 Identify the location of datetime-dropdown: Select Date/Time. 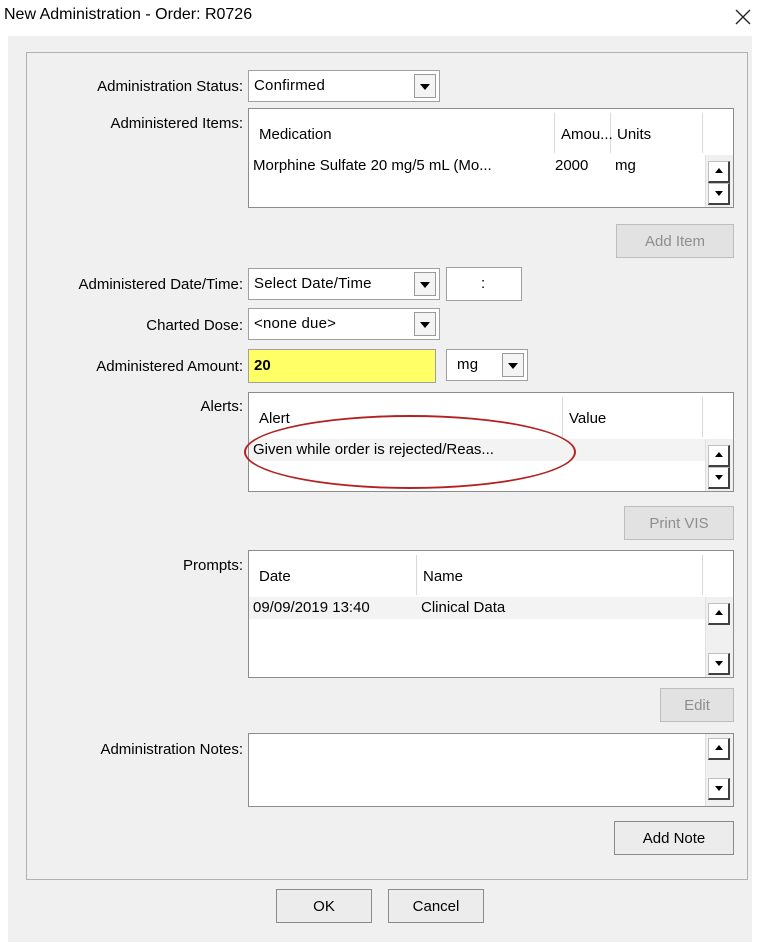
(344, 284).